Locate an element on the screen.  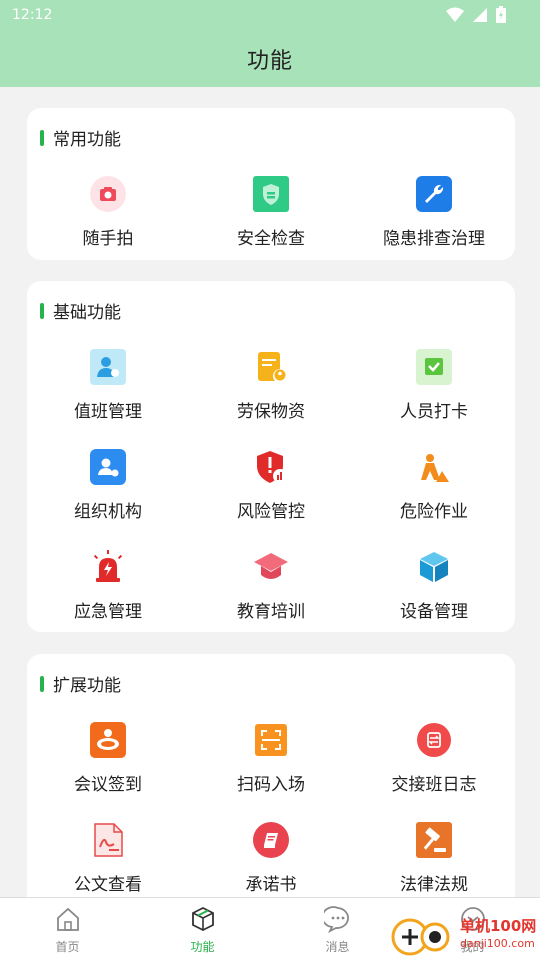
tab-functions: 功能 is located at coordinates (202, 929).